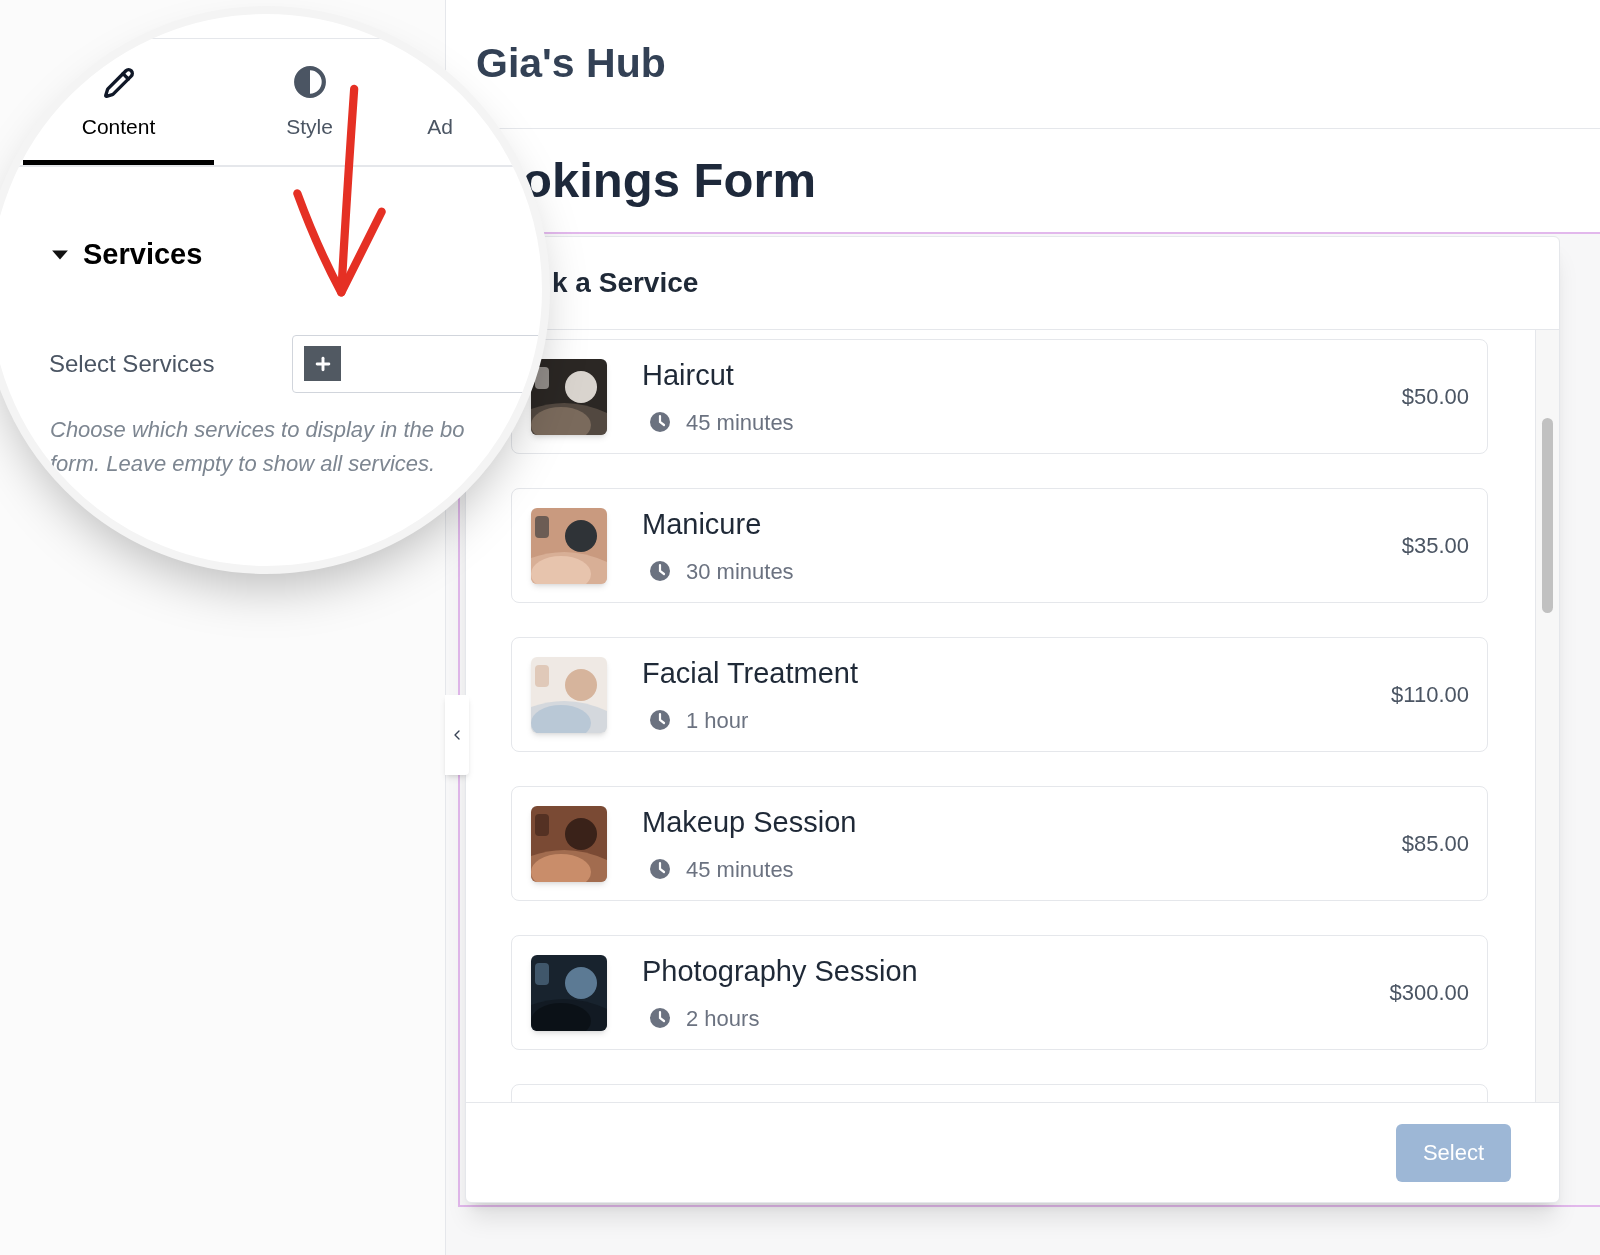  I want to click on section-title: Services, so click(143, 254).